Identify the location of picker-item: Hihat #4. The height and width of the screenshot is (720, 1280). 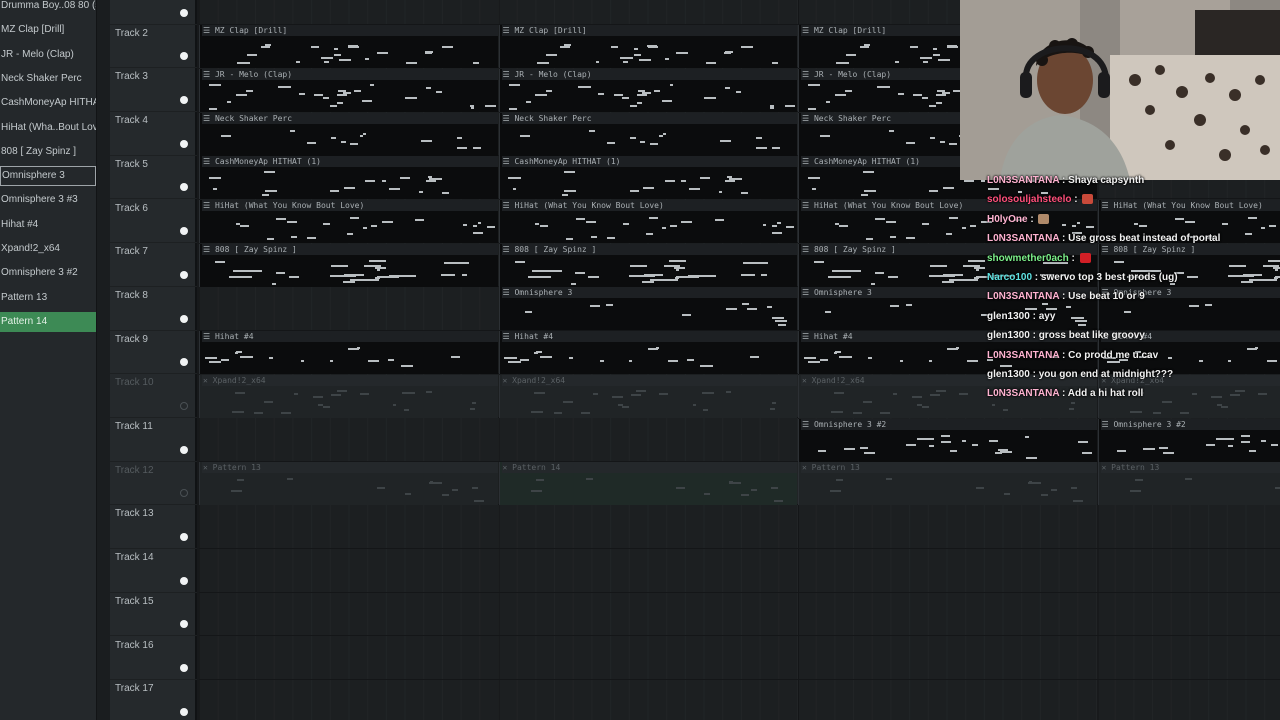
(48, 225).